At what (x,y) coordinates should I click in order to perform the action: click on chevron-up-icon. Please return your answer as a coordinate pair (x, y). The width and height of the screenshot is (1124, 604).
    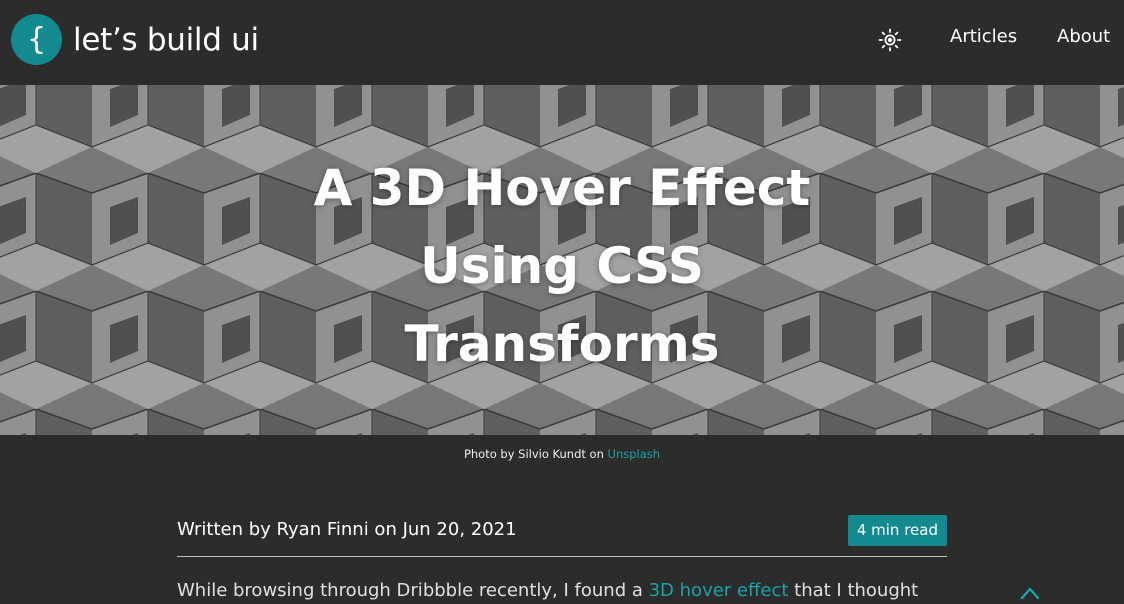
    Looking at the image, I should click on (1030, 593).